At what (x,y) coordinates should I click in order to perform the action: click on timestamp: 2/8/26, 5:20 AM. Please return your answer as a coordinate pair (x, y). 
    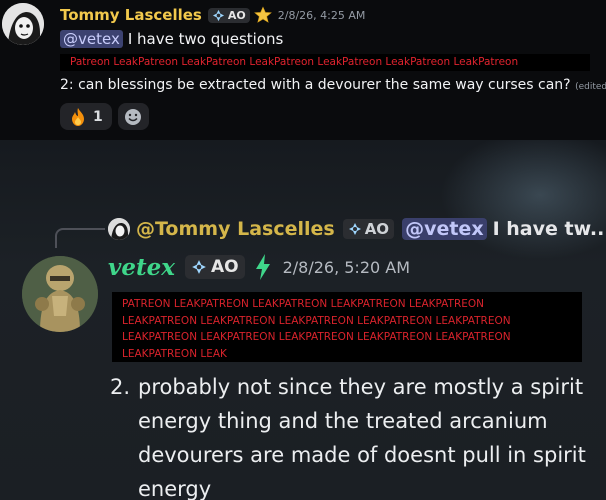
    Looking at the image, I should click on (346, 267).